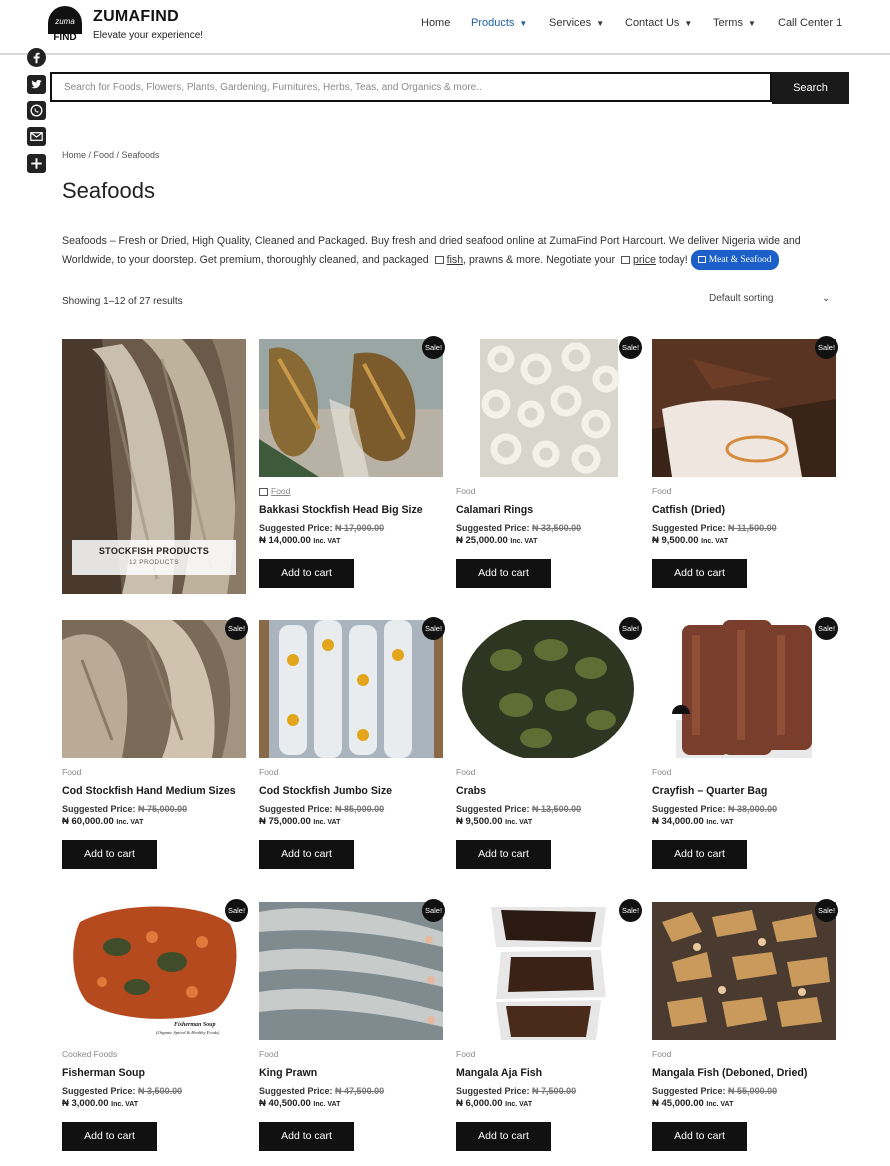 The height and width of the screenshot is (1166, 890). I want to click on brand-name: ZUMAFIND, so click(136, 17).